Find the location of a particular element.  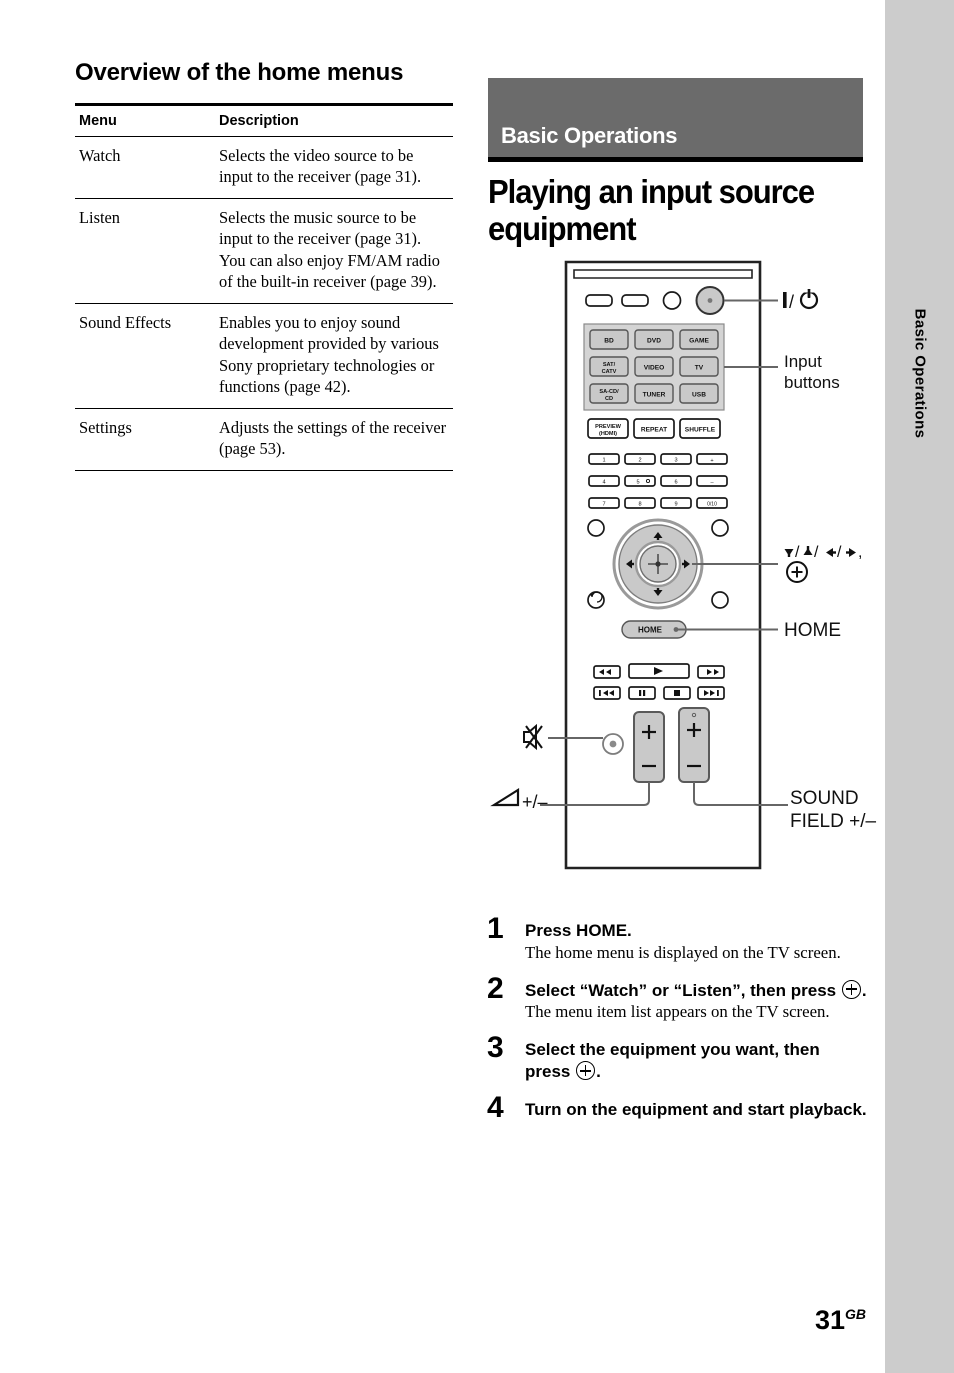

aux-button-top-left is located at coordinates (596, 528).